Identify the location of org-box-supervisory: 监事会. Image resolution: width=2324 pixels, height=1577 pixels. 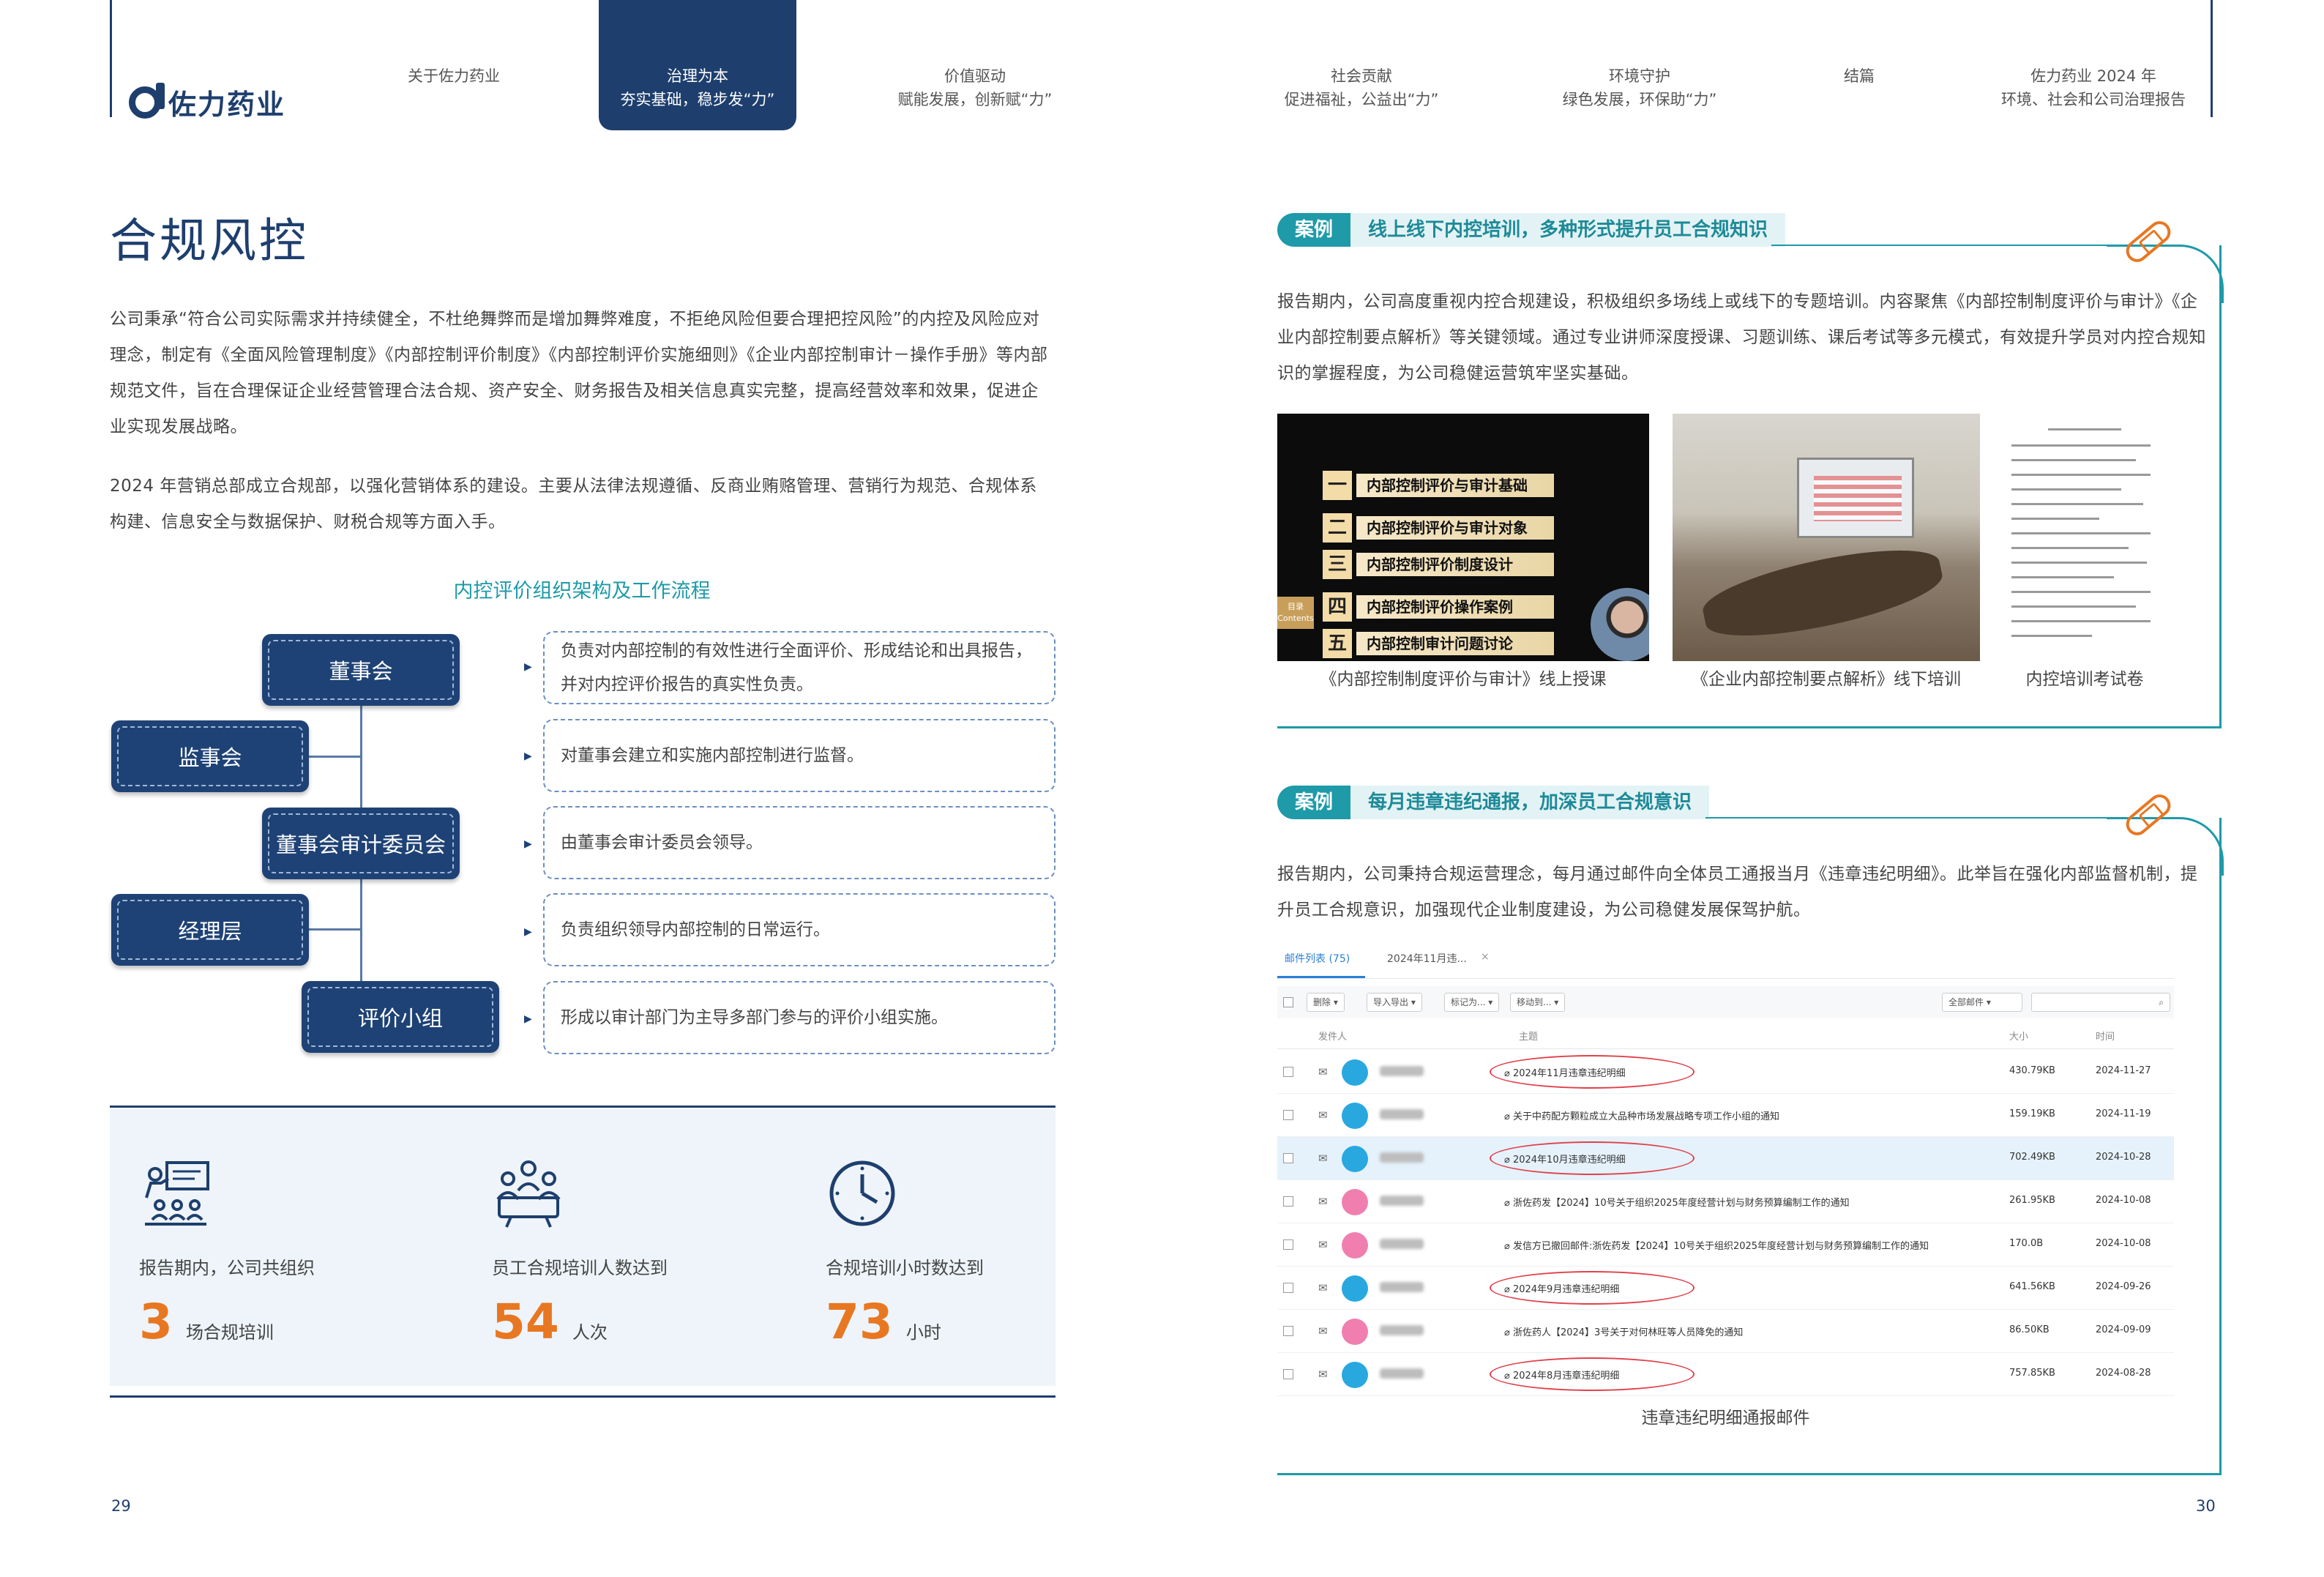
(210, 756).